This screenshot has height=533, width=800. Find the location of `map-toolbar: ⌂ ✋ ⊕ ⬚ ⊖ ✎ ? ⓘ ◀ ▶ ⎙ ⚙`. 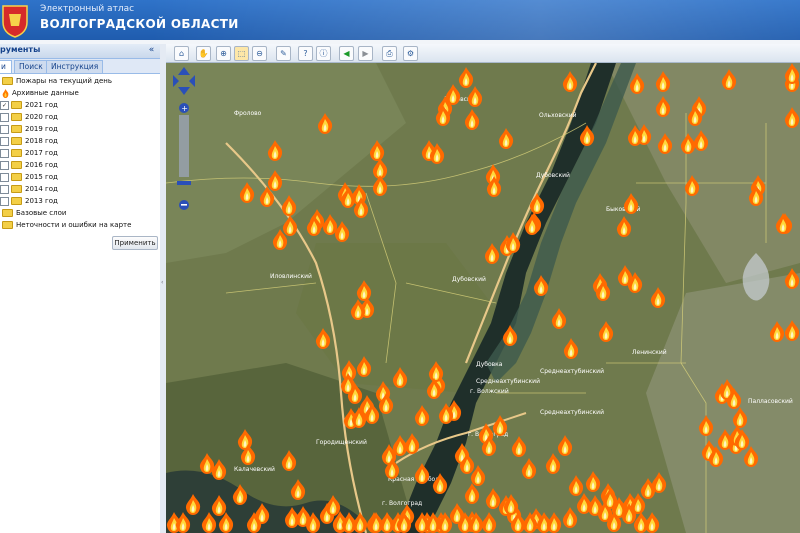

map-toolbar: ⌂ ✋ ⊕ ⬚ ⊖ ✎ ? ⓘ ◀ ▶ ⎙ ⚙ is located at coordinates (483, 53).